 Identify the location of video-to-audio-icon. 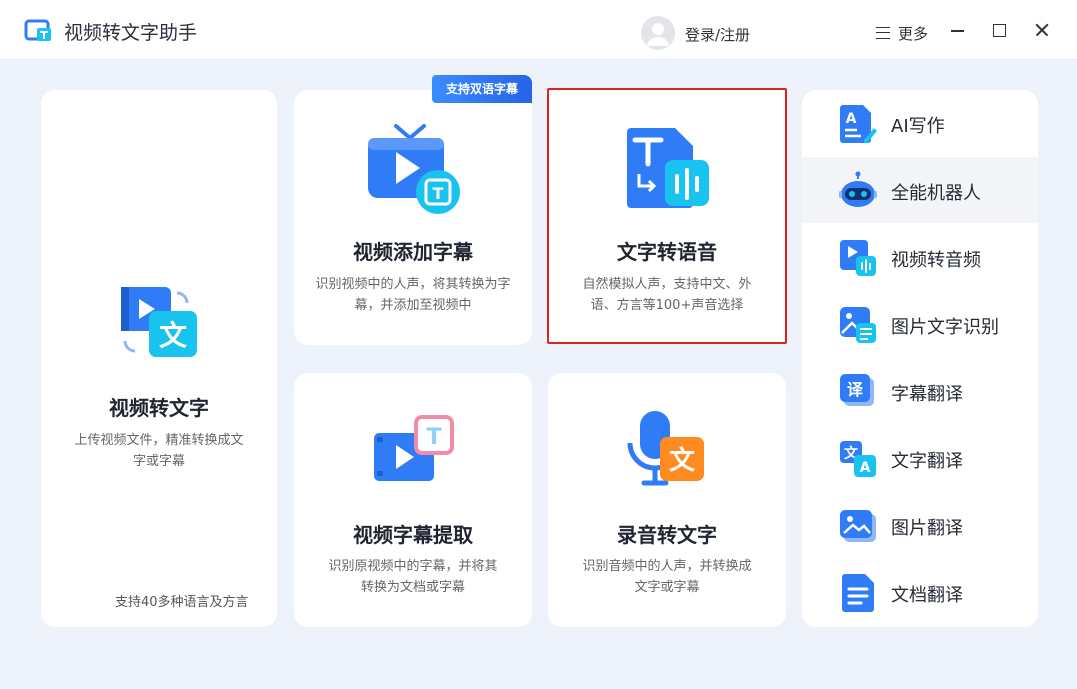
(858, 258).